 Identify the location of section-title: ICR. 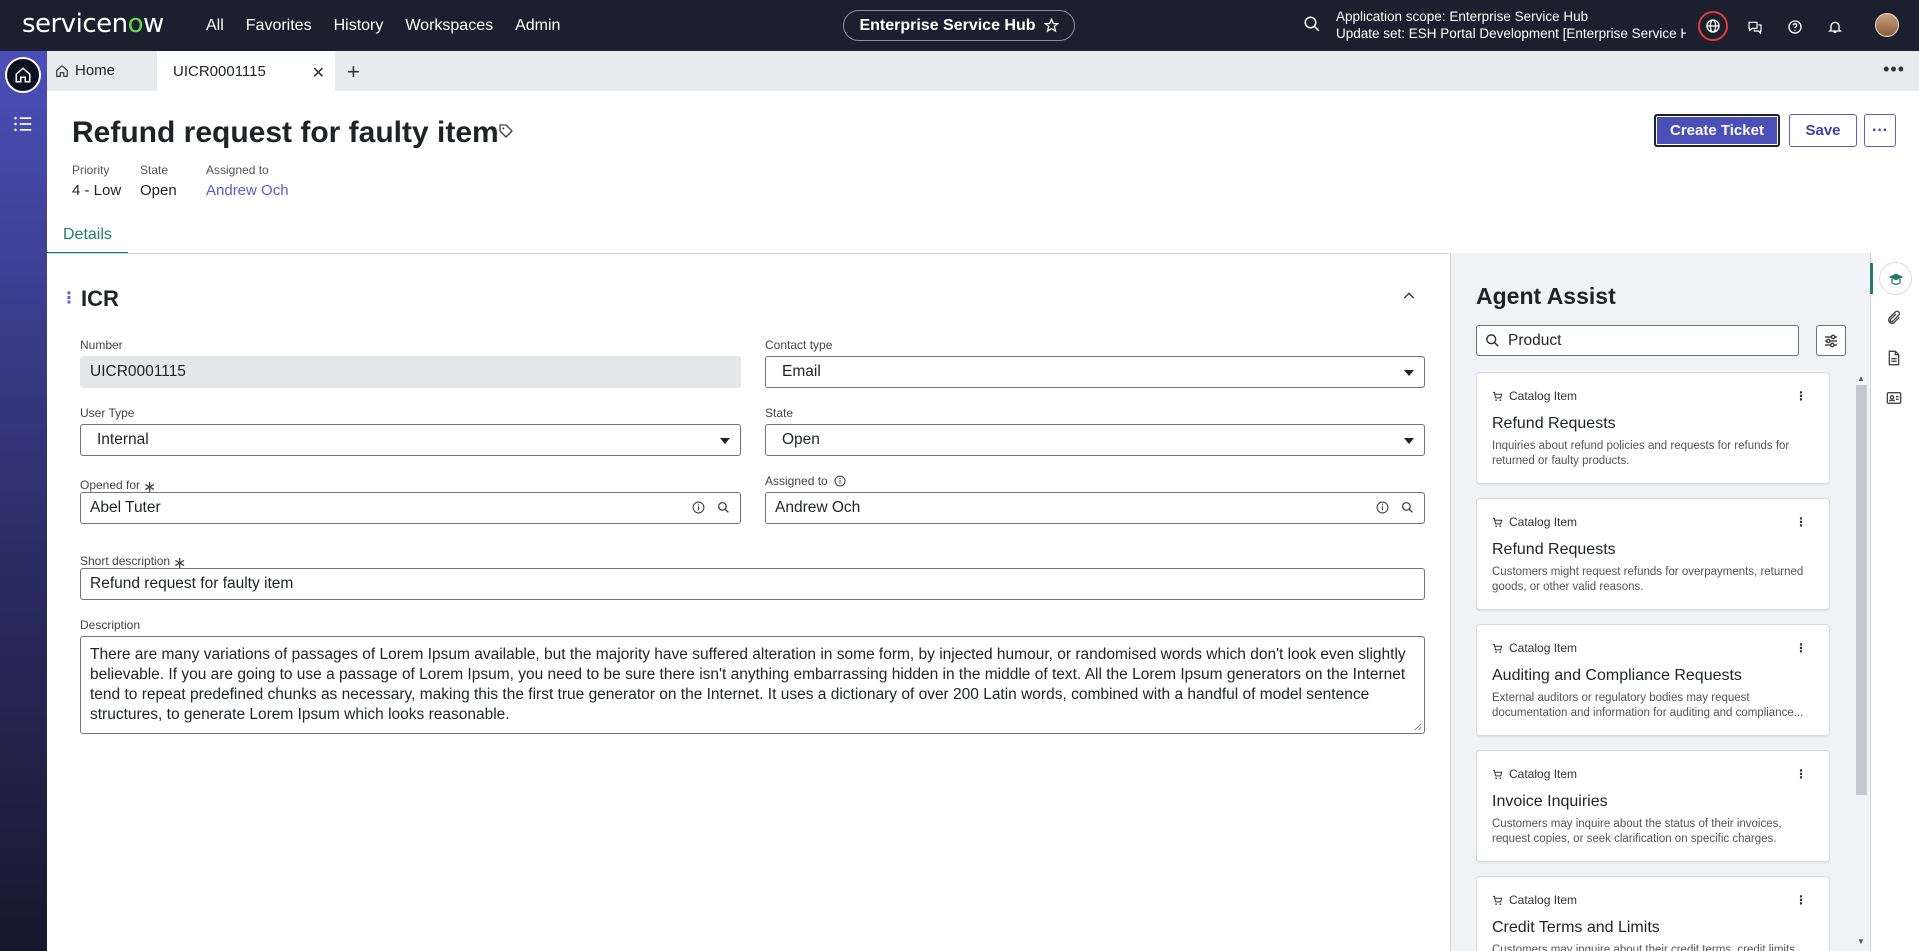
(100, 298).